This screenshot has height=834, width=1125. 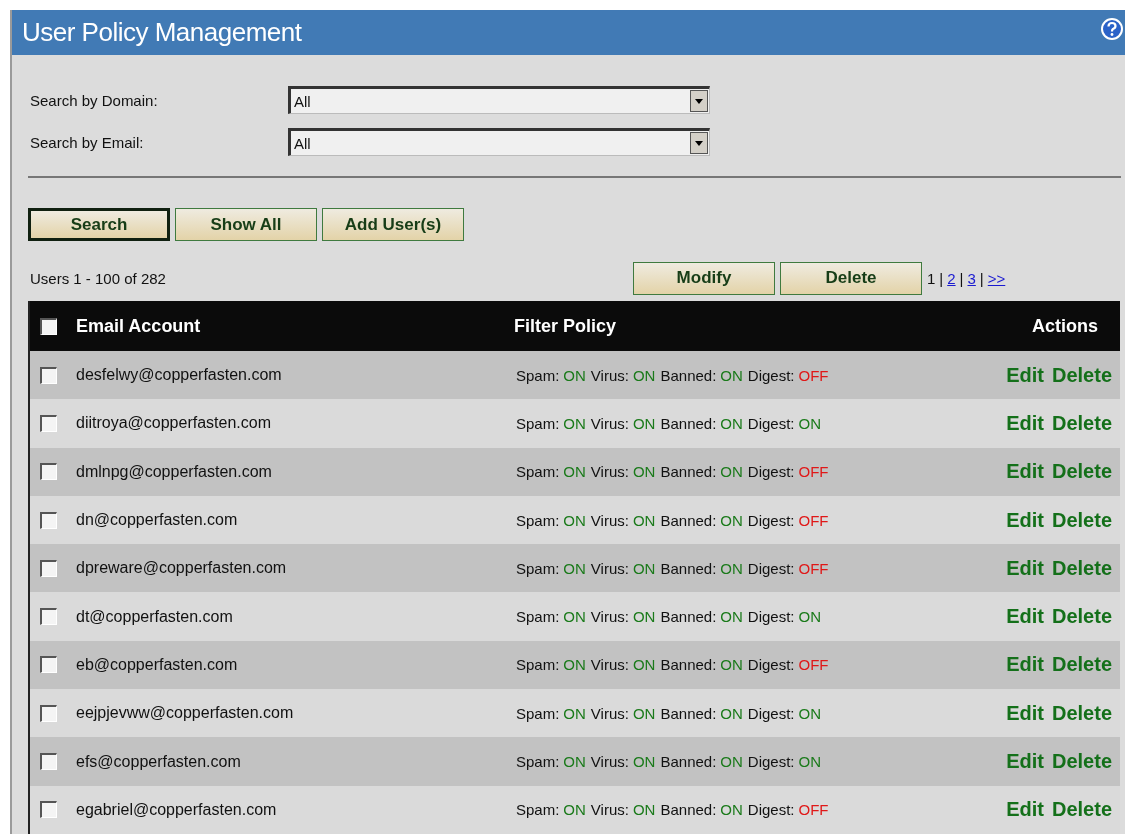 What do you see at coordinates (951, 278) in the screenshot?
I see `page-link: 2` at bounding box center [951, 278].